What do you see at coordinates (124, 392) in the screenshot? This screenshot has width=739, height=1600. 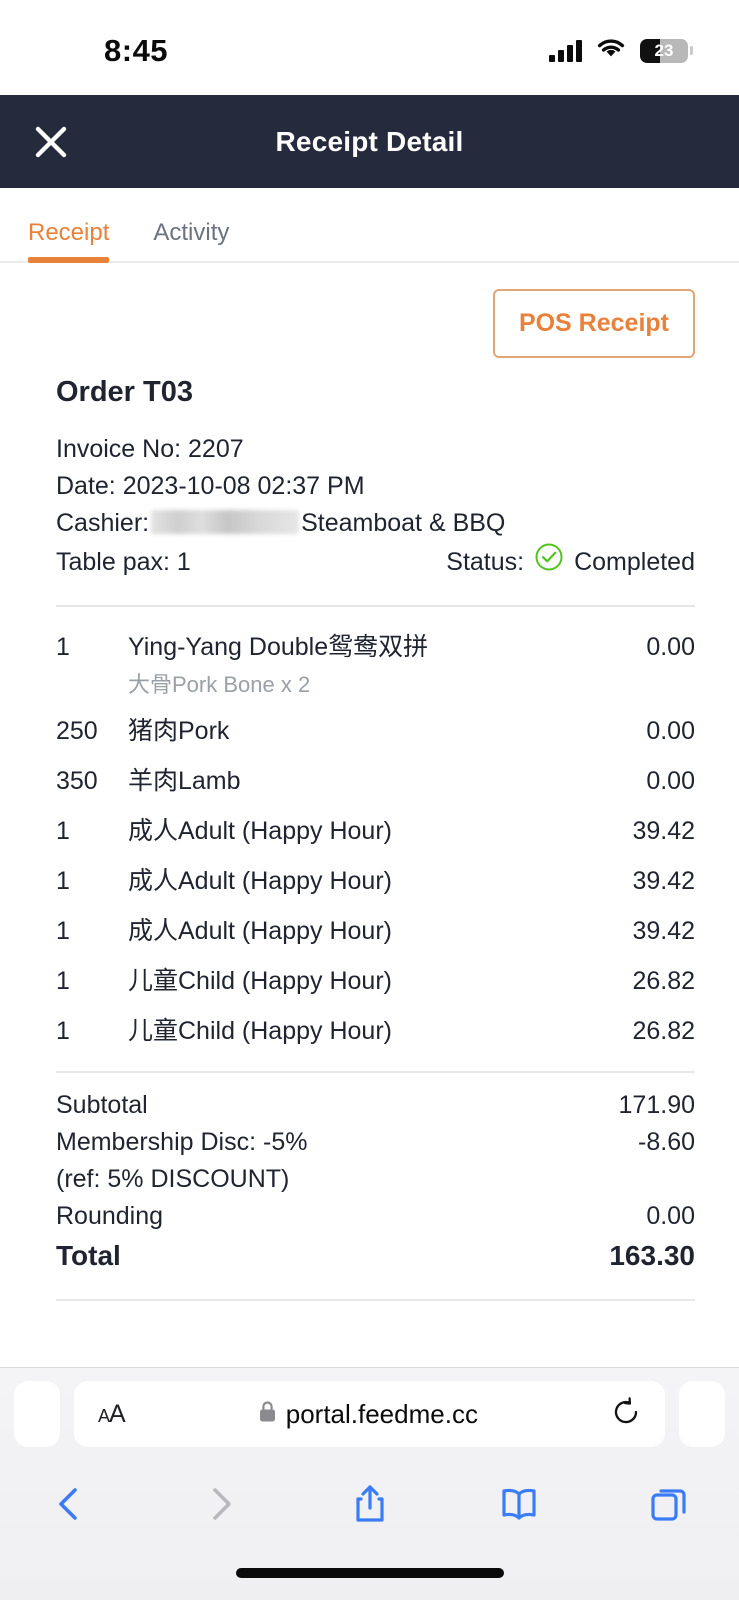 I see `order-title: Order T03` at bounding box center [124, 392].